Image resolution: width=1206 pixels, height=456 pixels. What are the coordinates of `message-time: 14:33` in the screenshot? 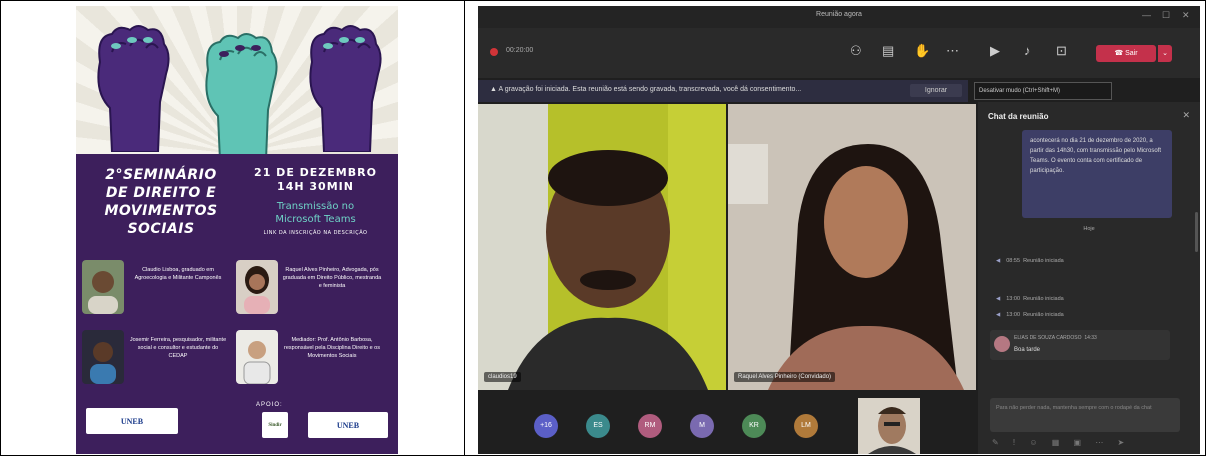 It's located at (1090, 338).